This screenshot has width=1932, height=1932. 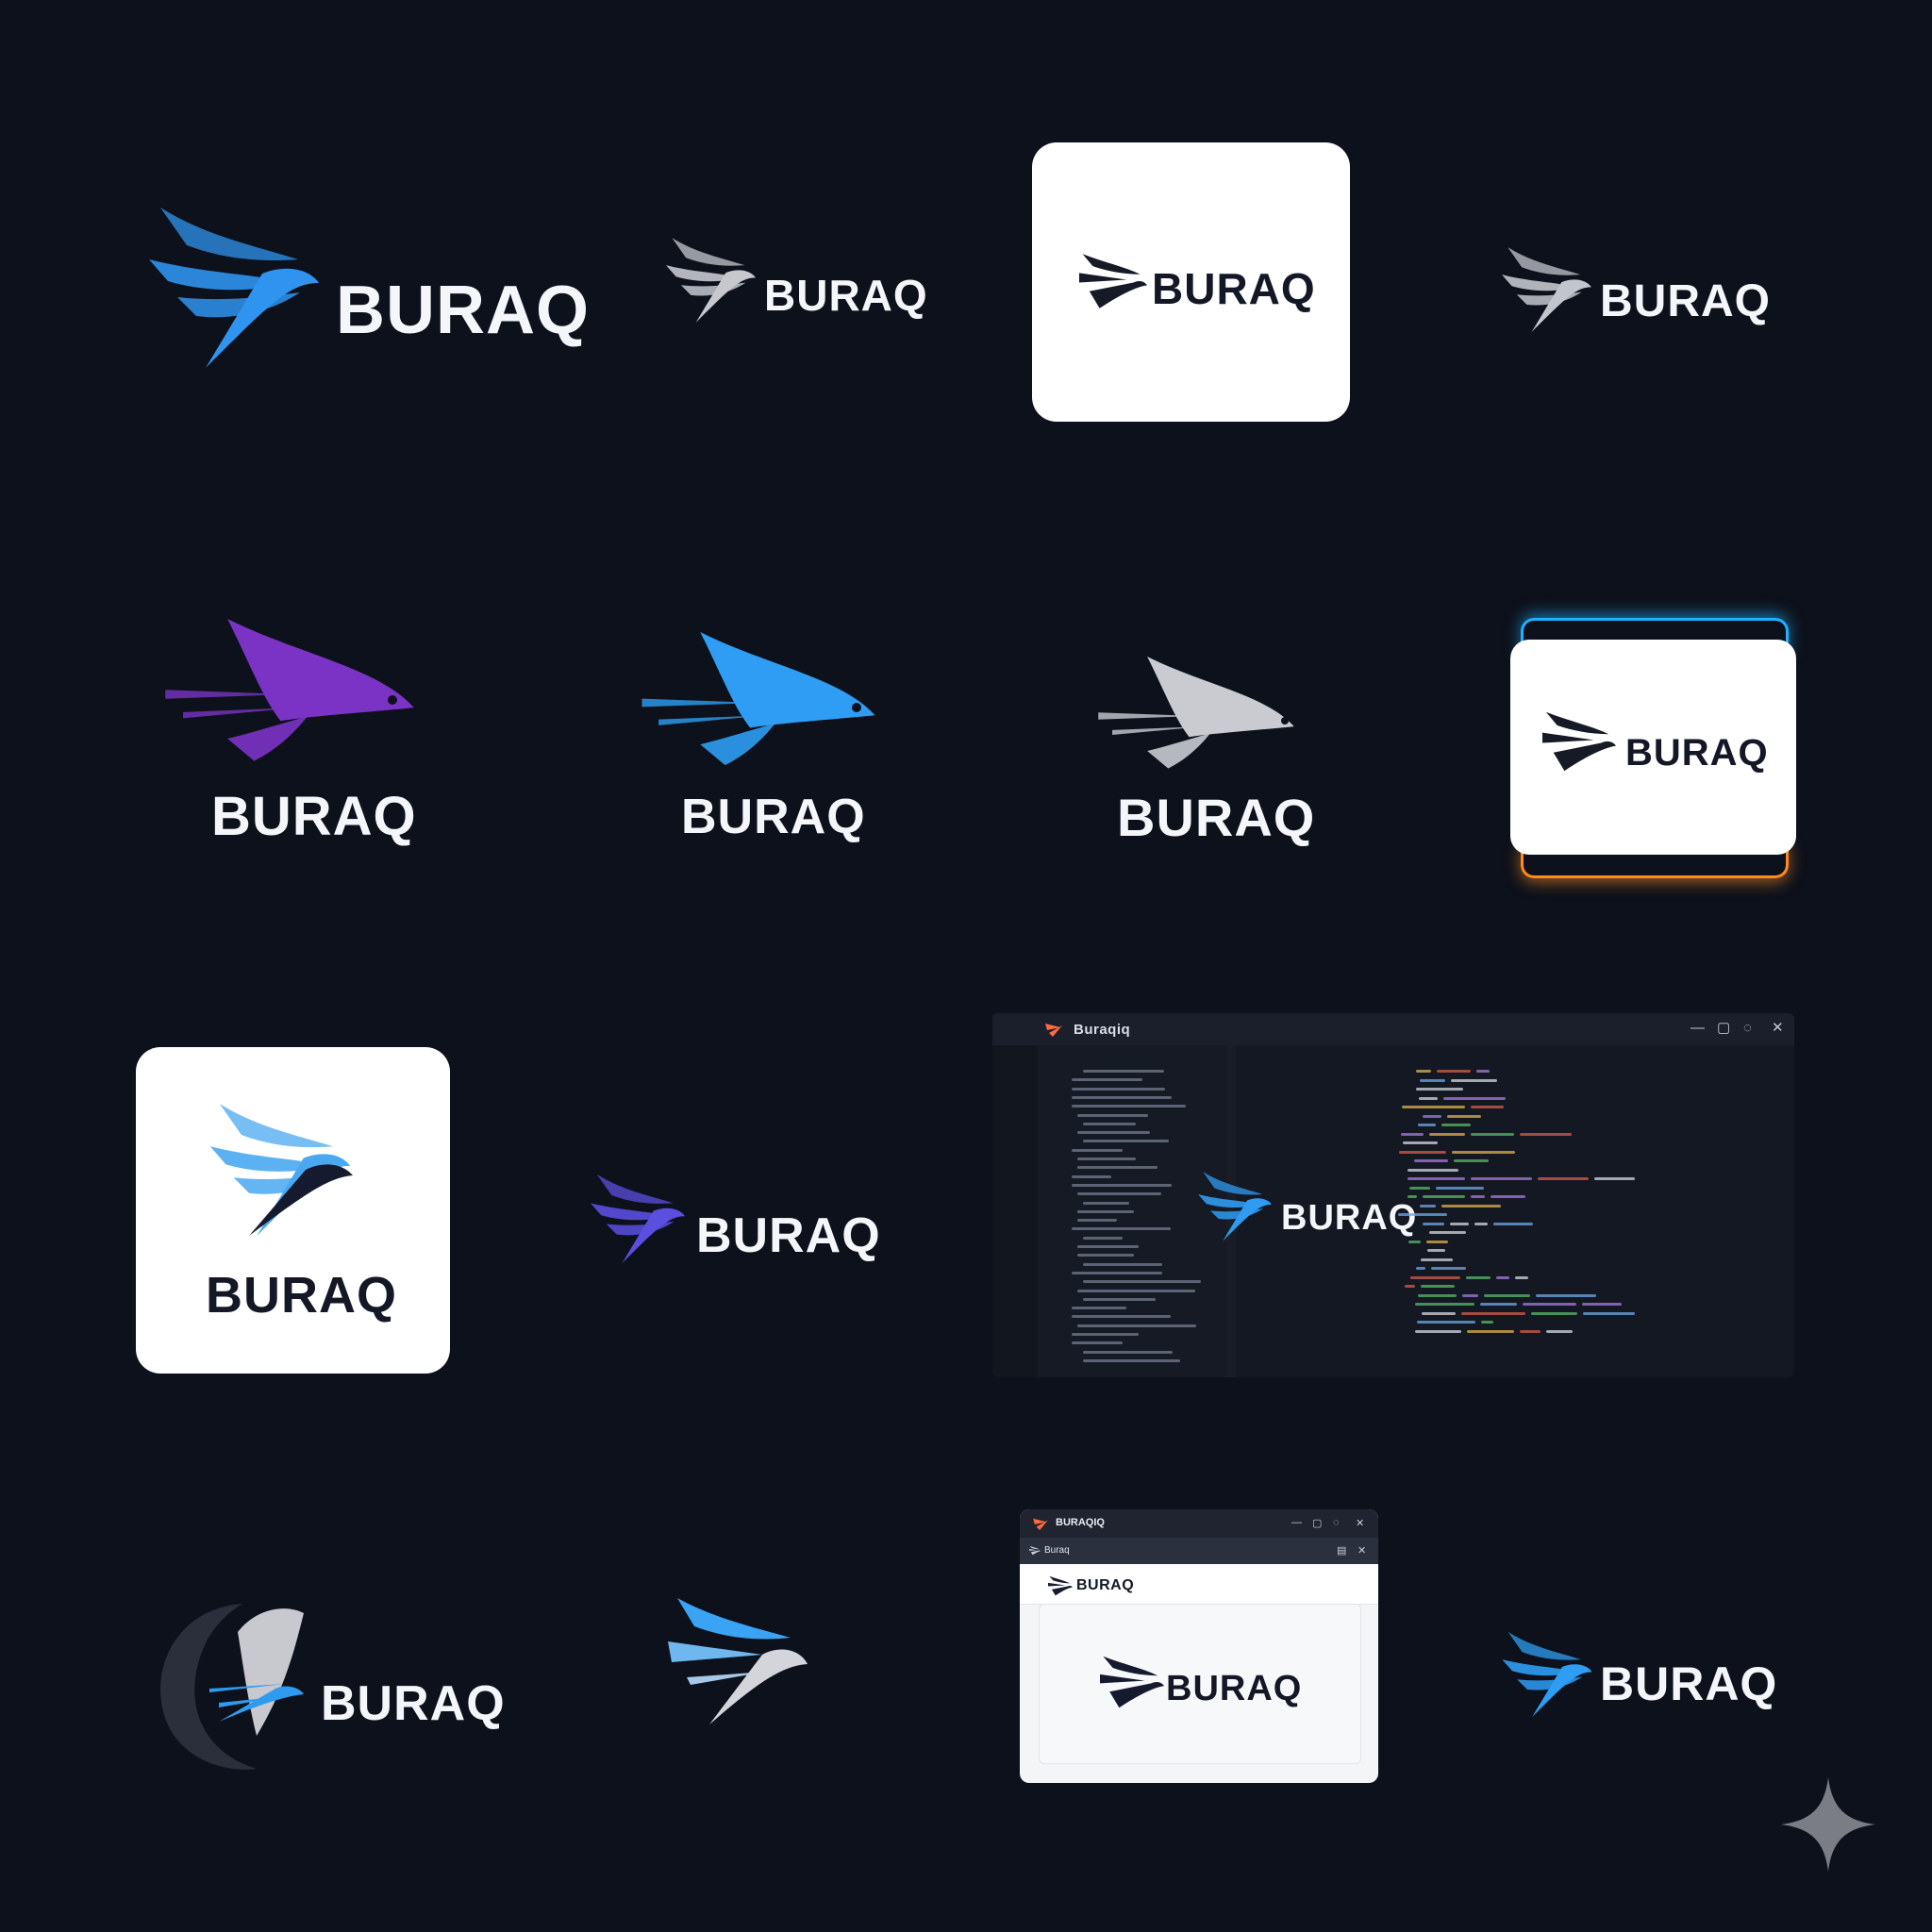 What do you see at coordinates (1341, 1550) in the screenshot?
I see `tab-menu-icon: ▤` at bounding box center [1341, 1550].